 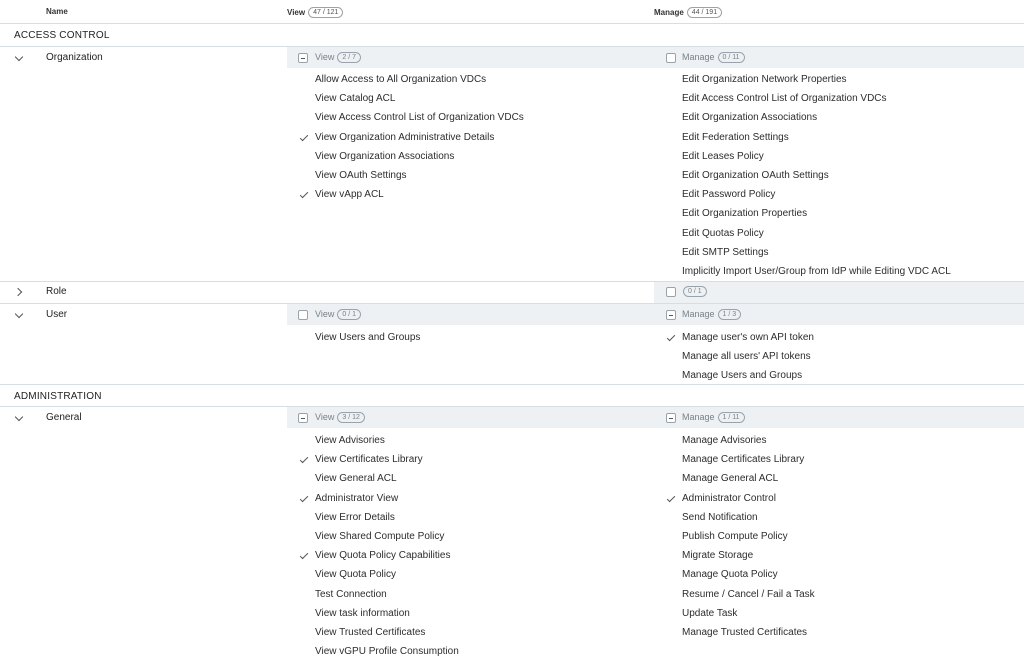 What do you see at coordinates (361, 175) in the screenshot?
I see `permission-item: View OAuth Settings` at bounding box center [361, 175].